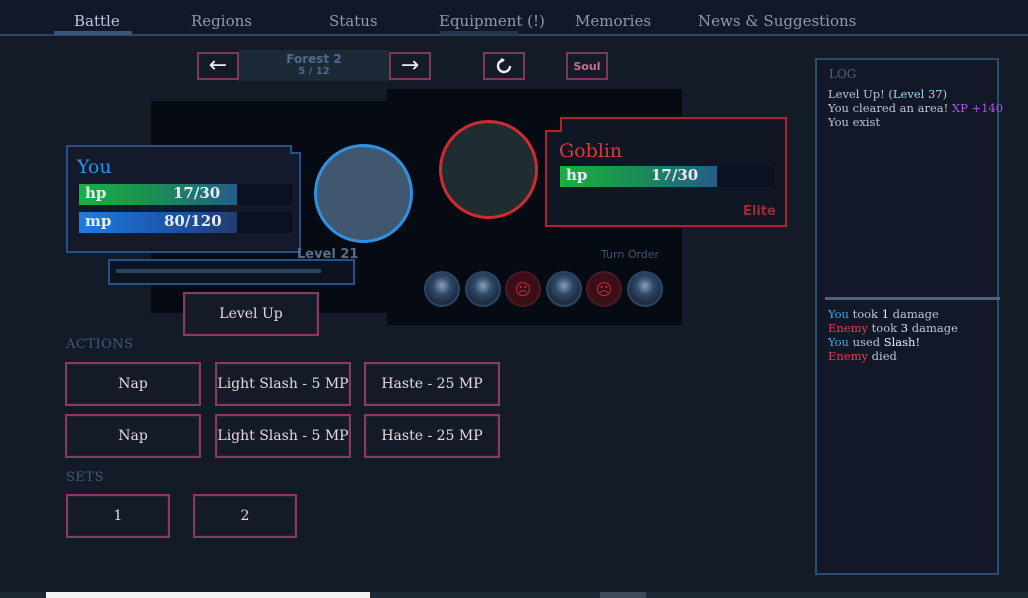 This screenshot has height=598, width=1028. I want to click on set-label: 1, so click(118, 516).